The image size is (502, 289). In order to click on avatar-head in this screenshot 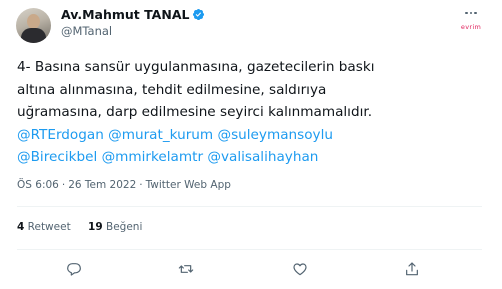, I will do `click(33, 21)`.